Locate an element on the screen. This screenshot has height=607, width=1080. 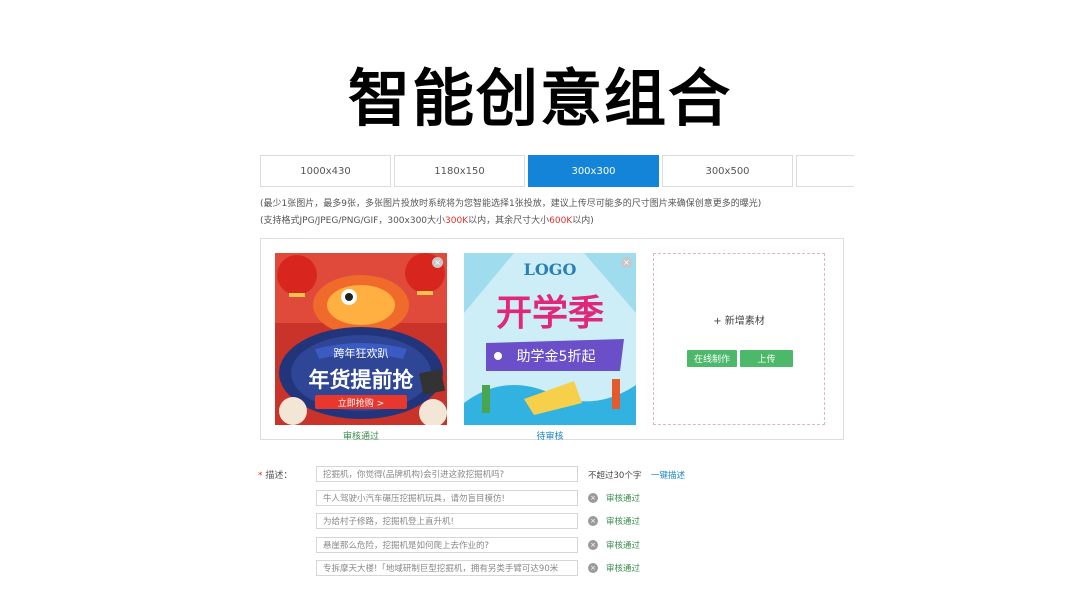
description-row: 为给村子修路，挖掘机登上直升机! is located at coordinates (447, 521).